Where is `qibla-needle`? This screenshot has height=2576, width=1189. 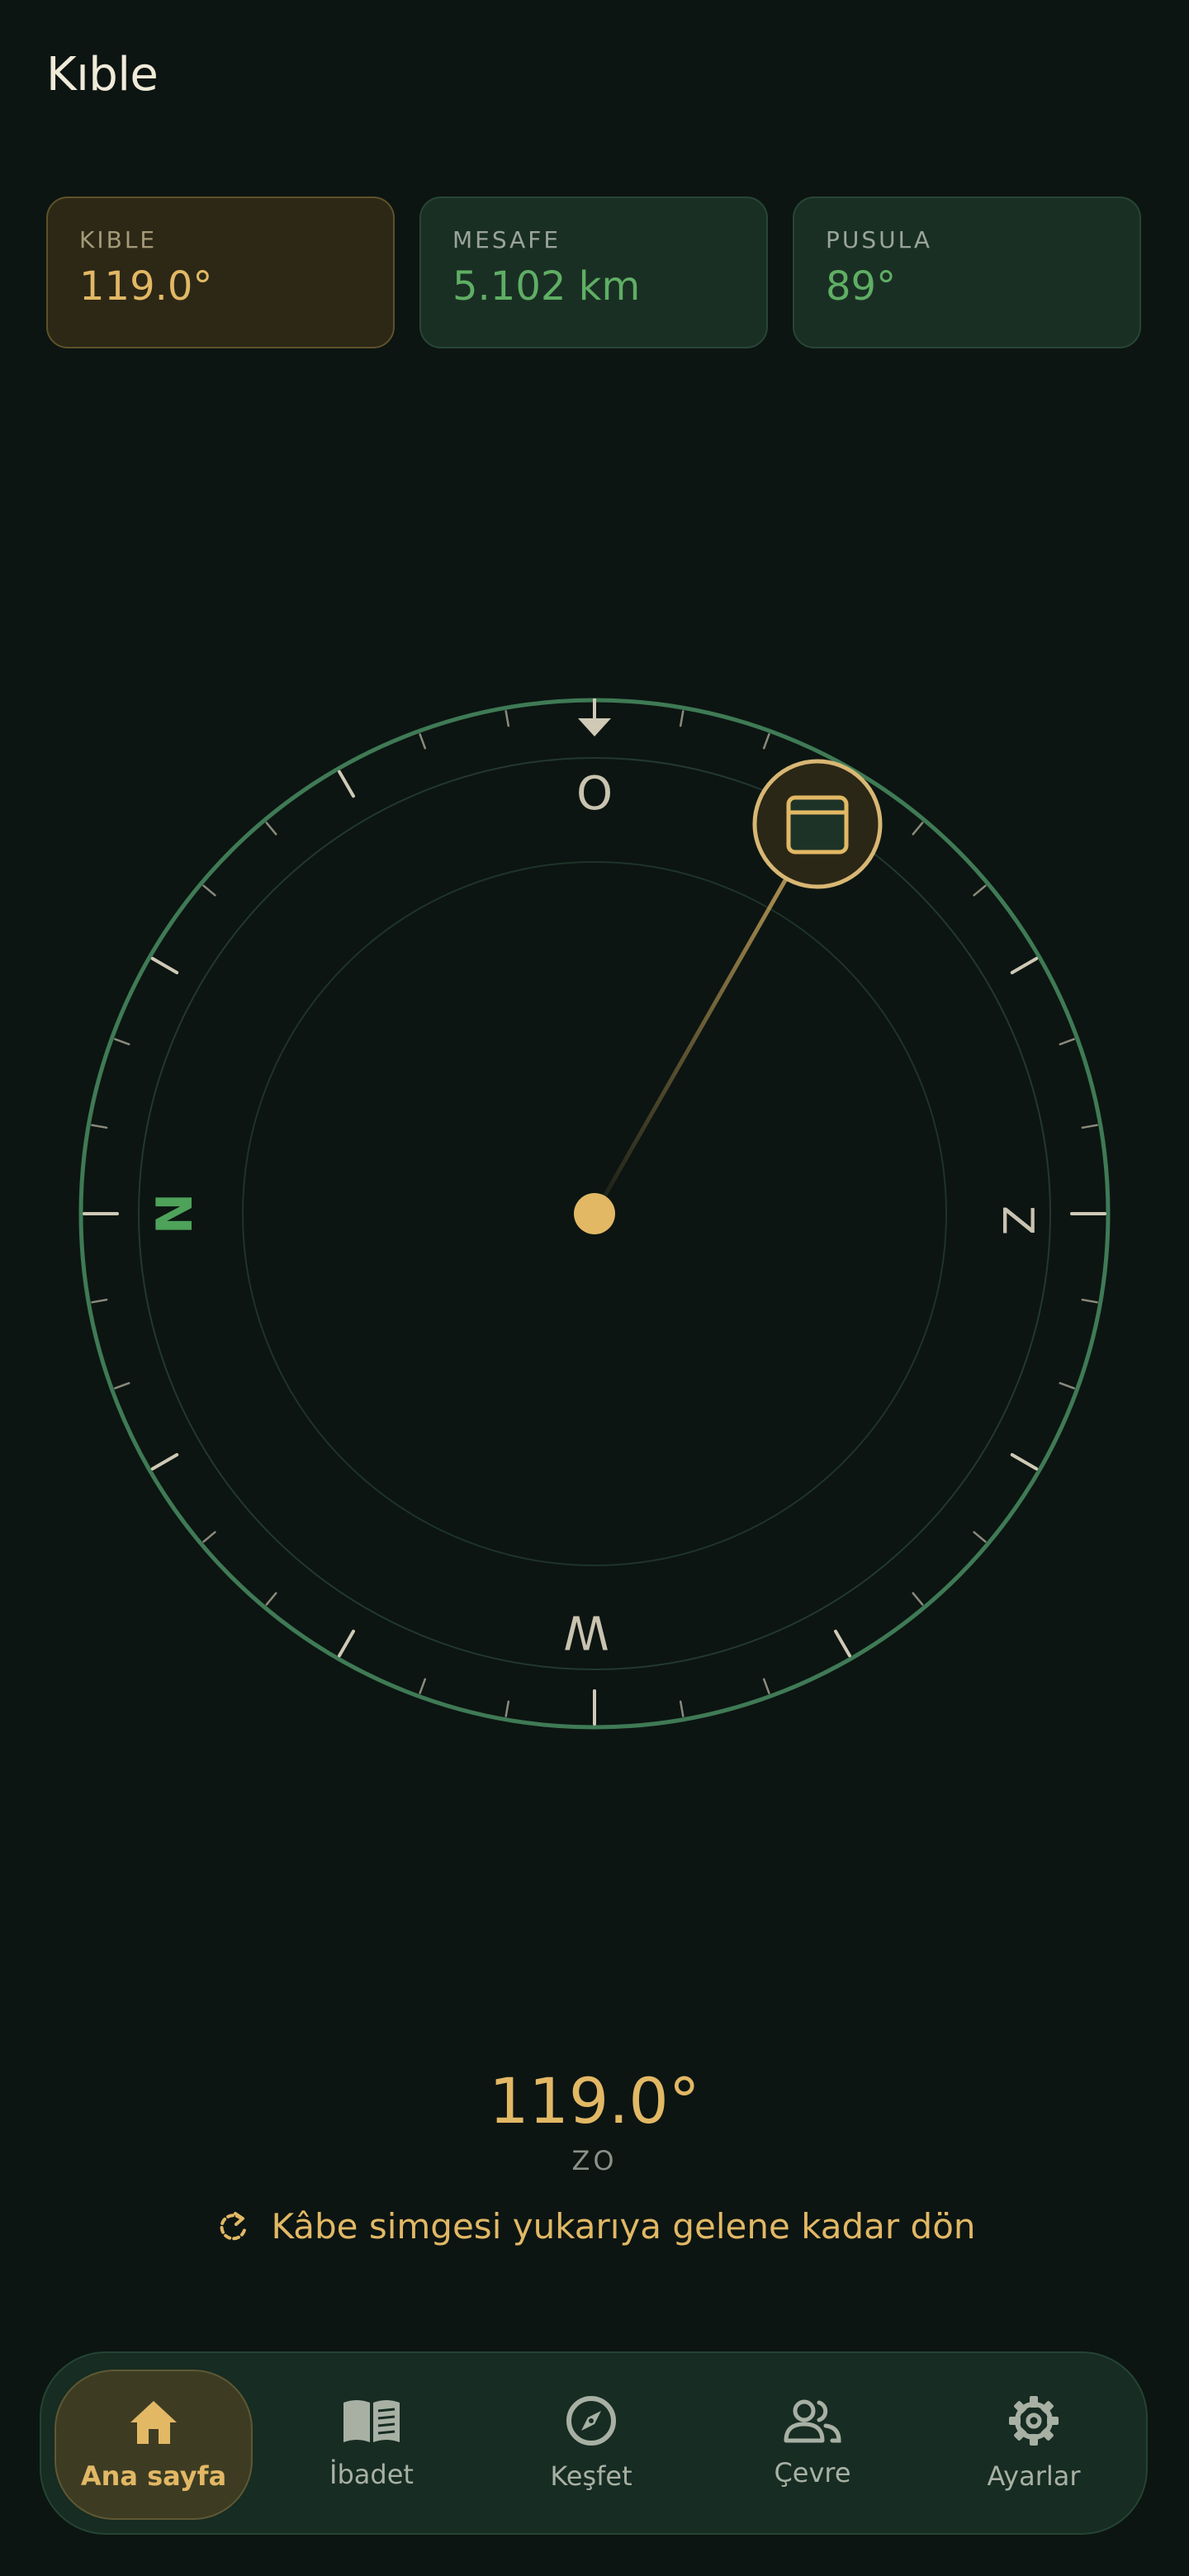
qibla-needle is located at coordinates (706, 1019).